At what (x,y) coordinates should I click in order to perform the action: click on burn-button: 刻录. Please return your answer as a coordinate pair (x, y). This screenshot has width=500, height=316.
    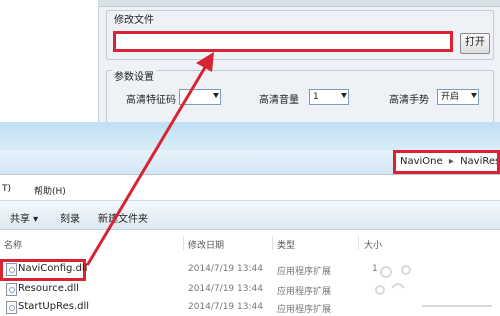
    Looking at the image, I should click on (70, 217).